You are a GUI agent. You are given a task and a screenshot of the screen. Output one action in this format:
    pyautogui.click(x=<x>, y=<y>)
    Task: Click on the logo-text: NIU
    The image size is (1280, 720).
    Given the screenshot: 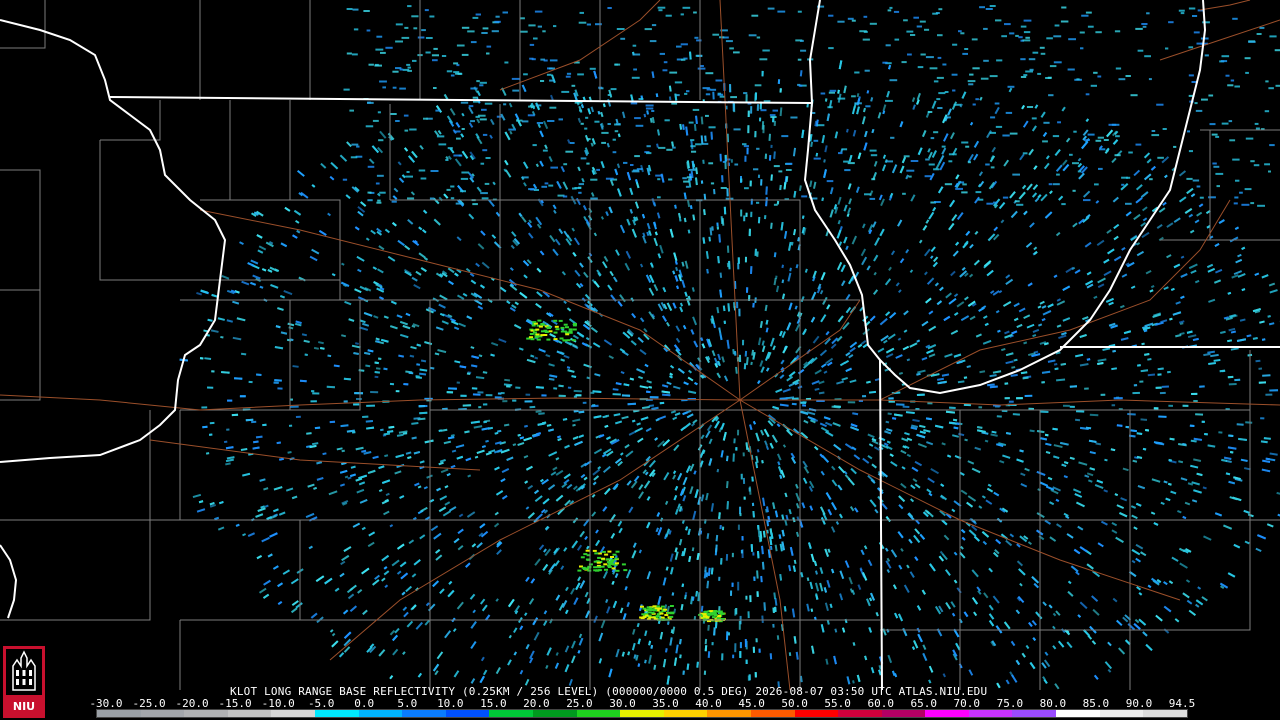 What is the action you would take?
    pyautogui.click(x=24, y=706)
    